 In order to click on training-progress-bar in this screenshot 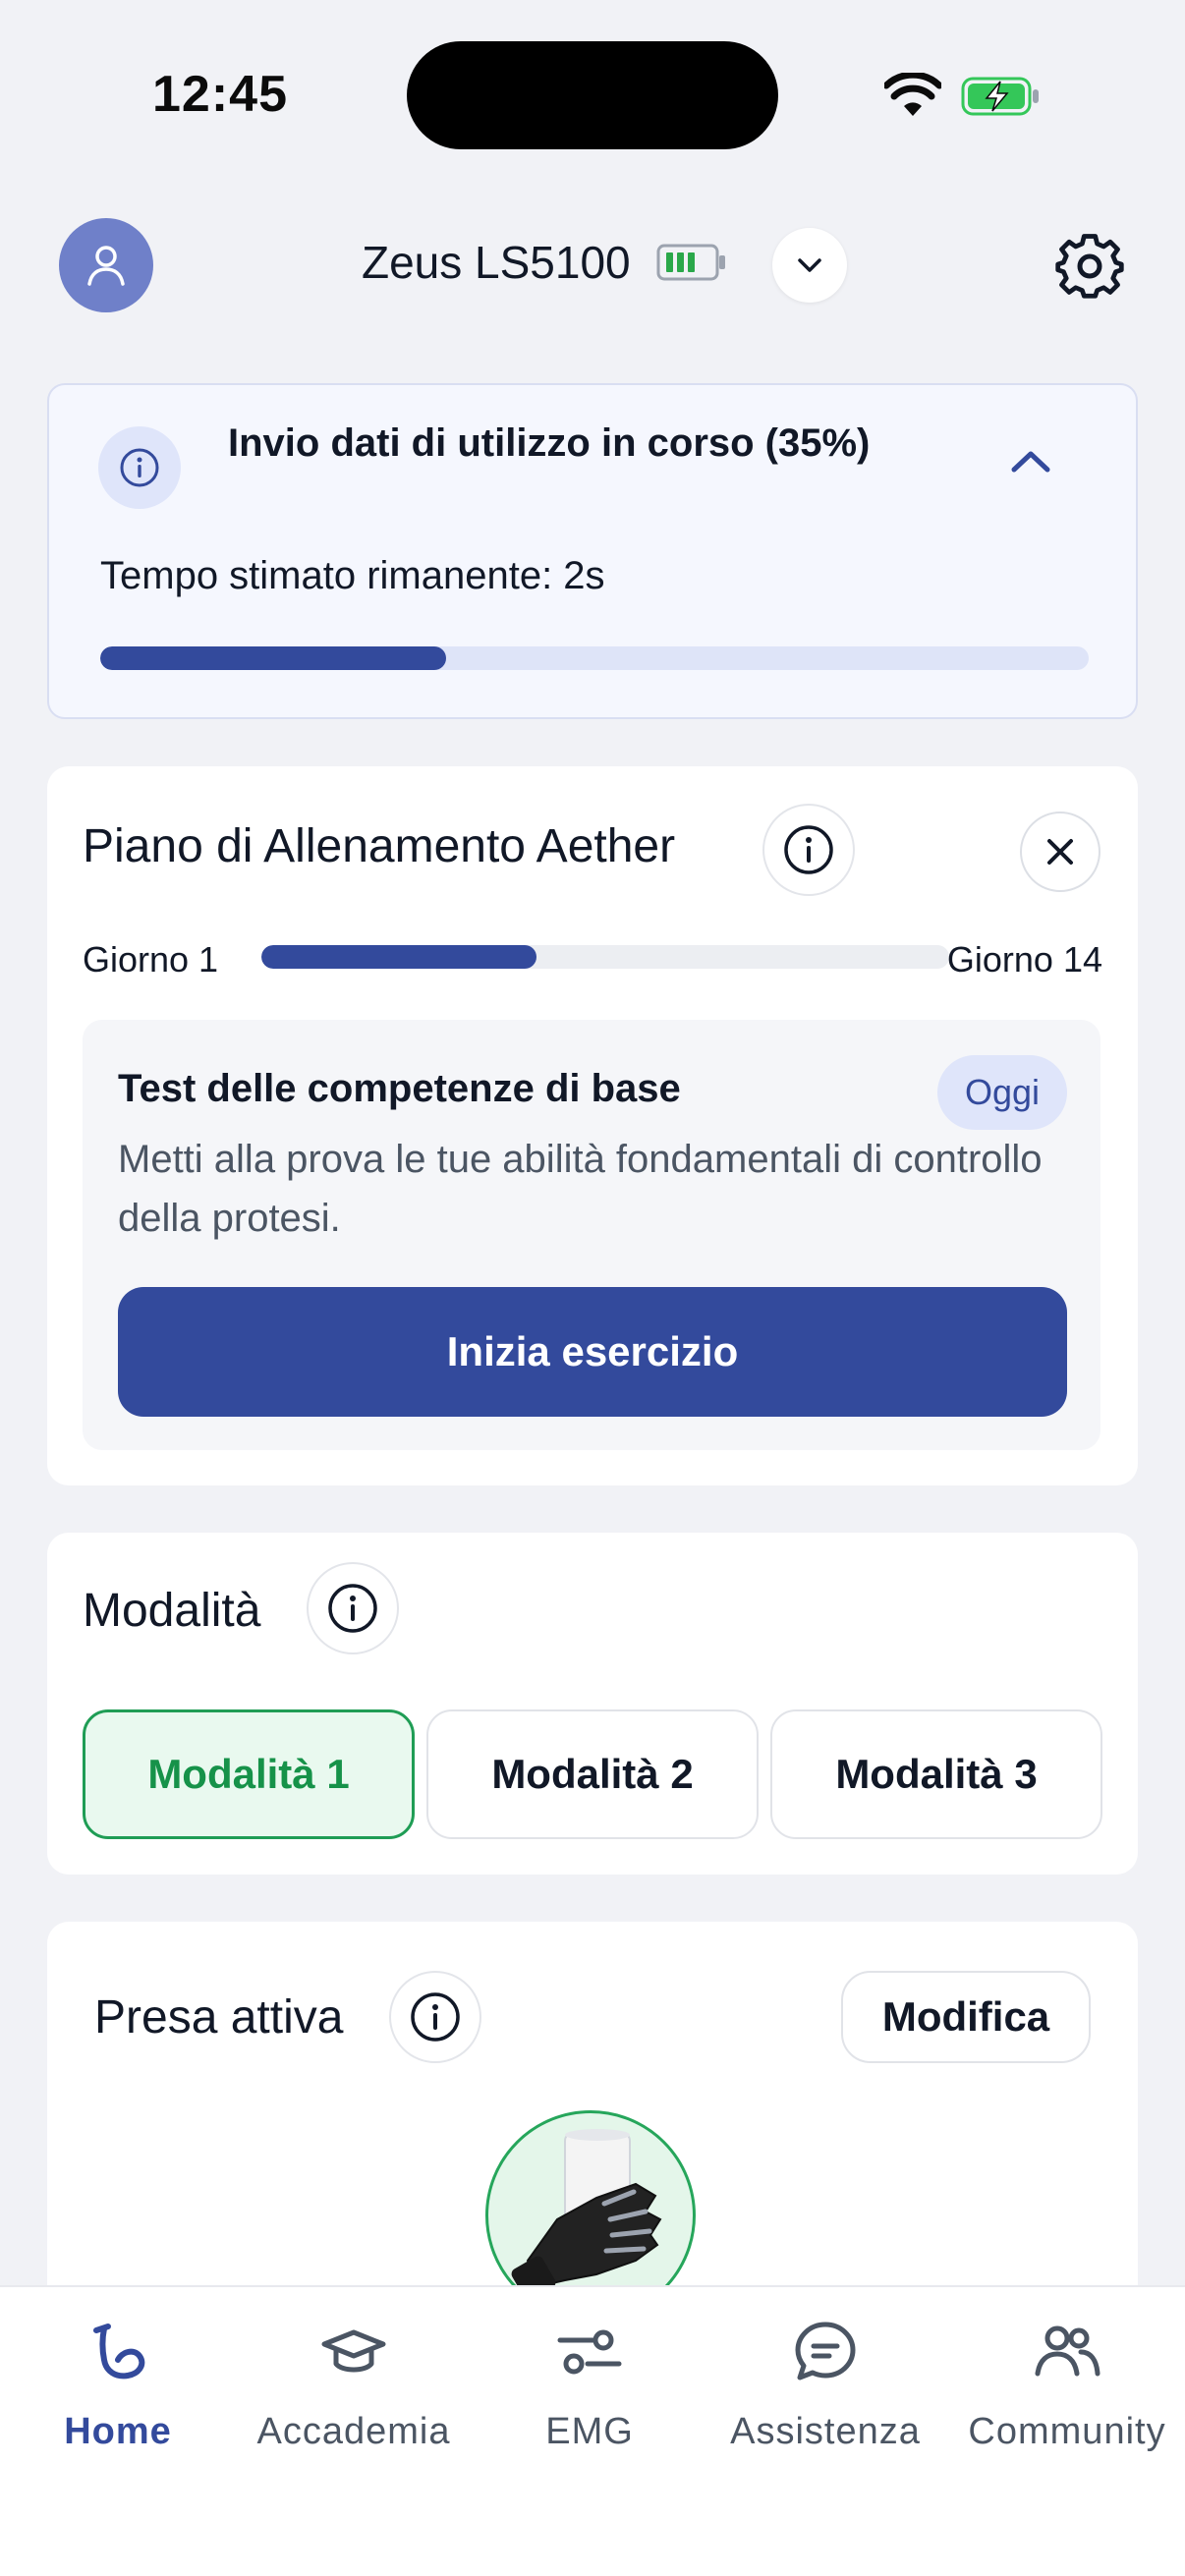, I will do `click(605, 957)`.